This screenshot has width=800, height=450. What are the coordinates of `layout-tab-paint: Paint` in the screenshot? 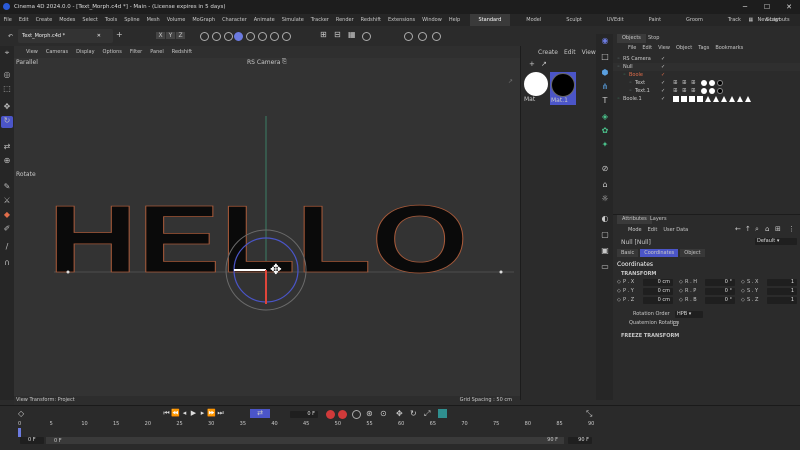 It's located at (655, 20).